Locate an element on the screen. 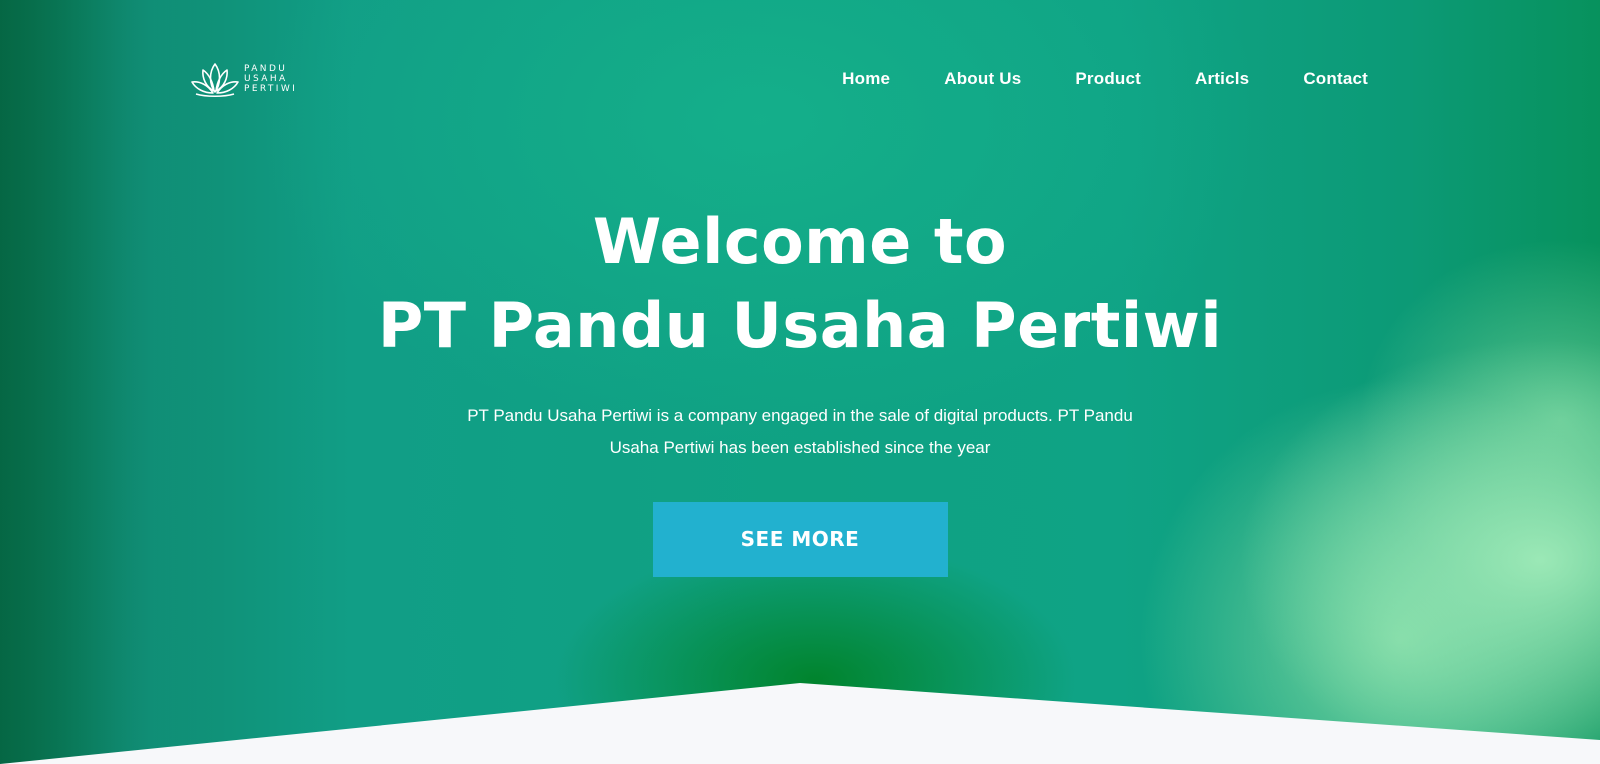  nav-product-link: Product is located at coordinates (1108, 79).